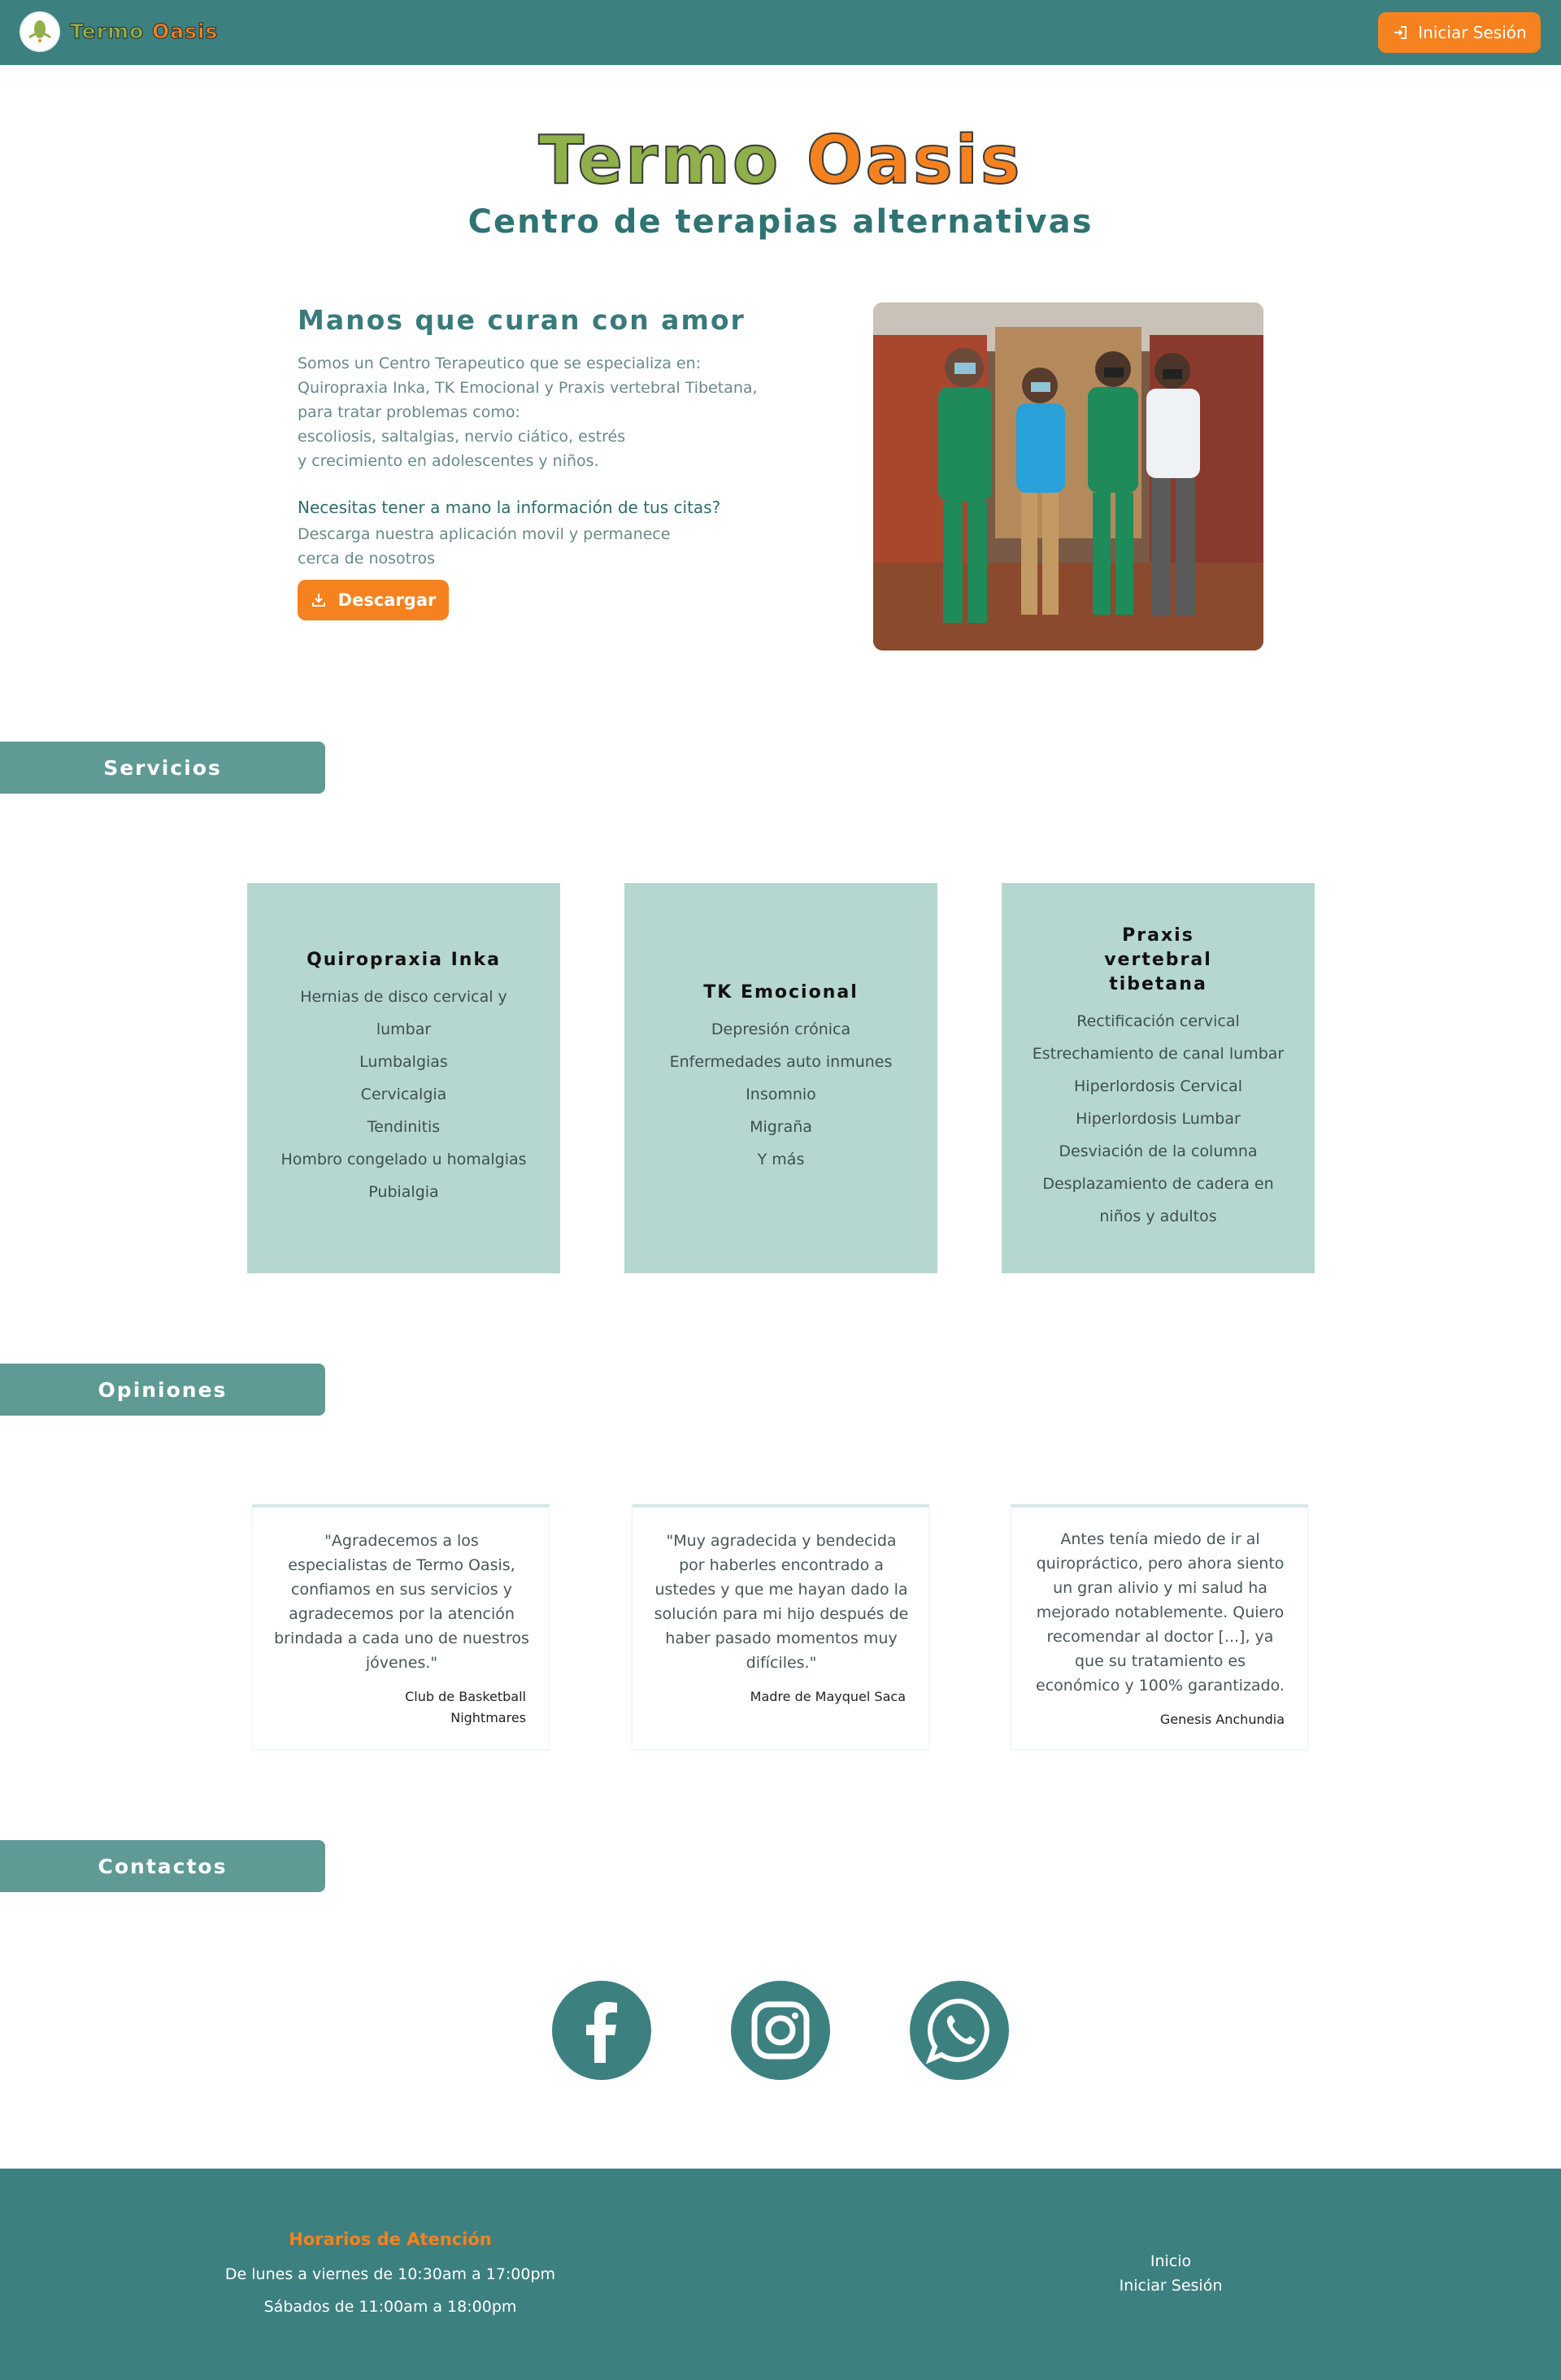 This screenshot has width=1561, height=2380. Describe the element at coordinates (367, 559) in the screenshot. I see `app-line: cerca de nosotros` at that location.